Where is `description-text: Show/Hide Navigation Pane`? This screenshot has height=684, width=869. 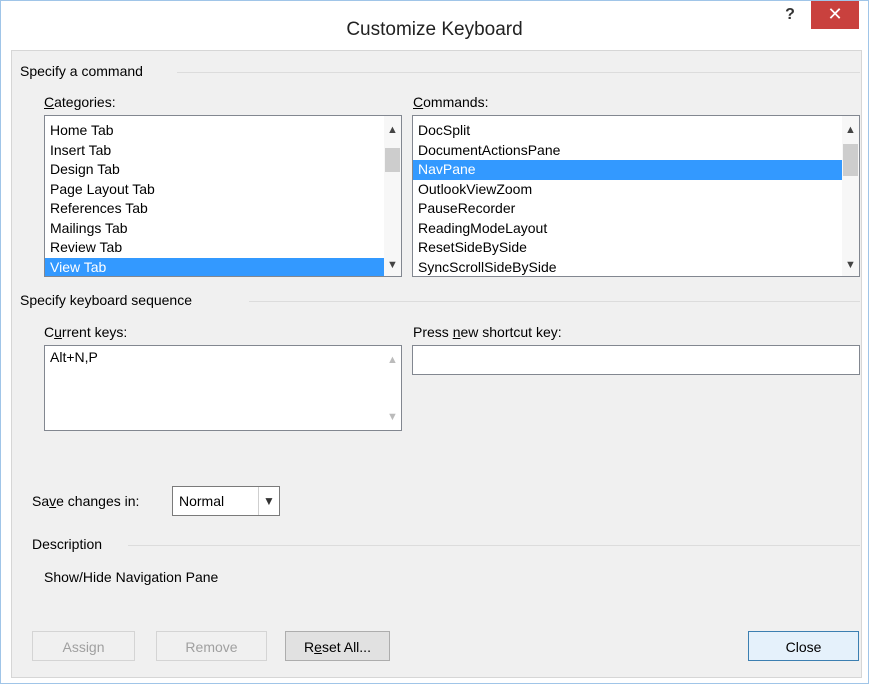
description-text: Show/Hide Navigation Pane is located at coordinates (131, 577).